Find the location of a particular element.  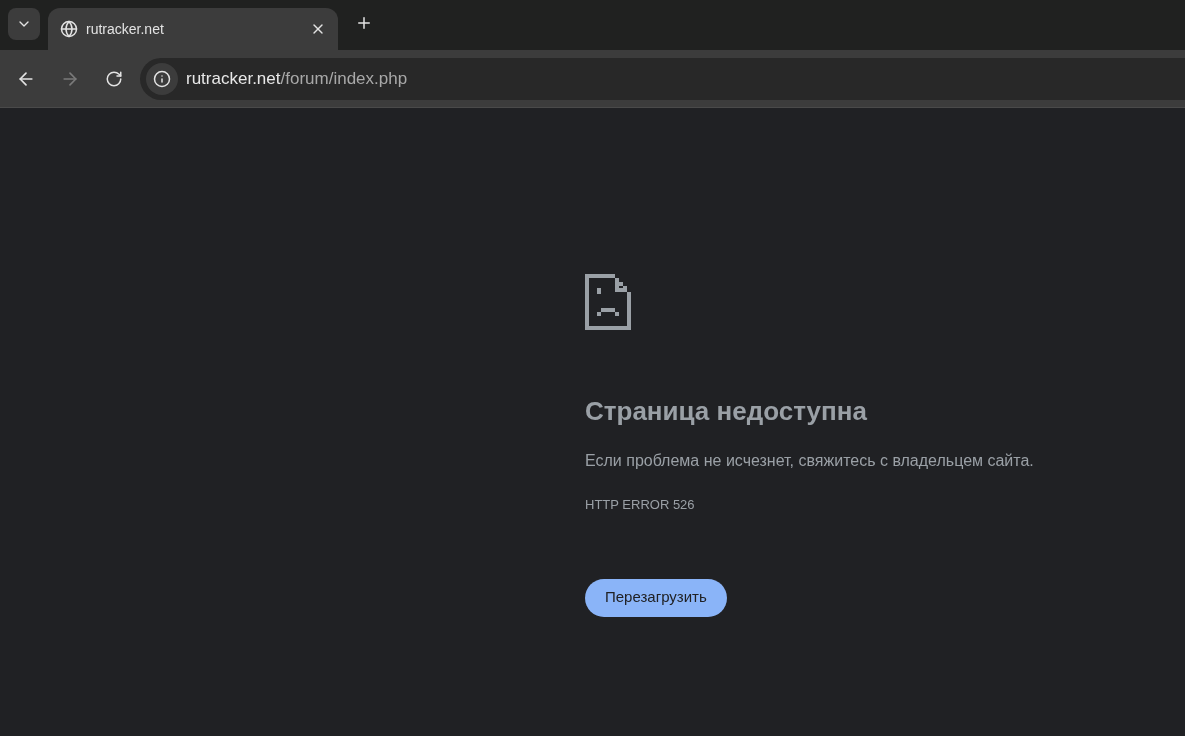

plus-icon is located at coordinates (364, 23).